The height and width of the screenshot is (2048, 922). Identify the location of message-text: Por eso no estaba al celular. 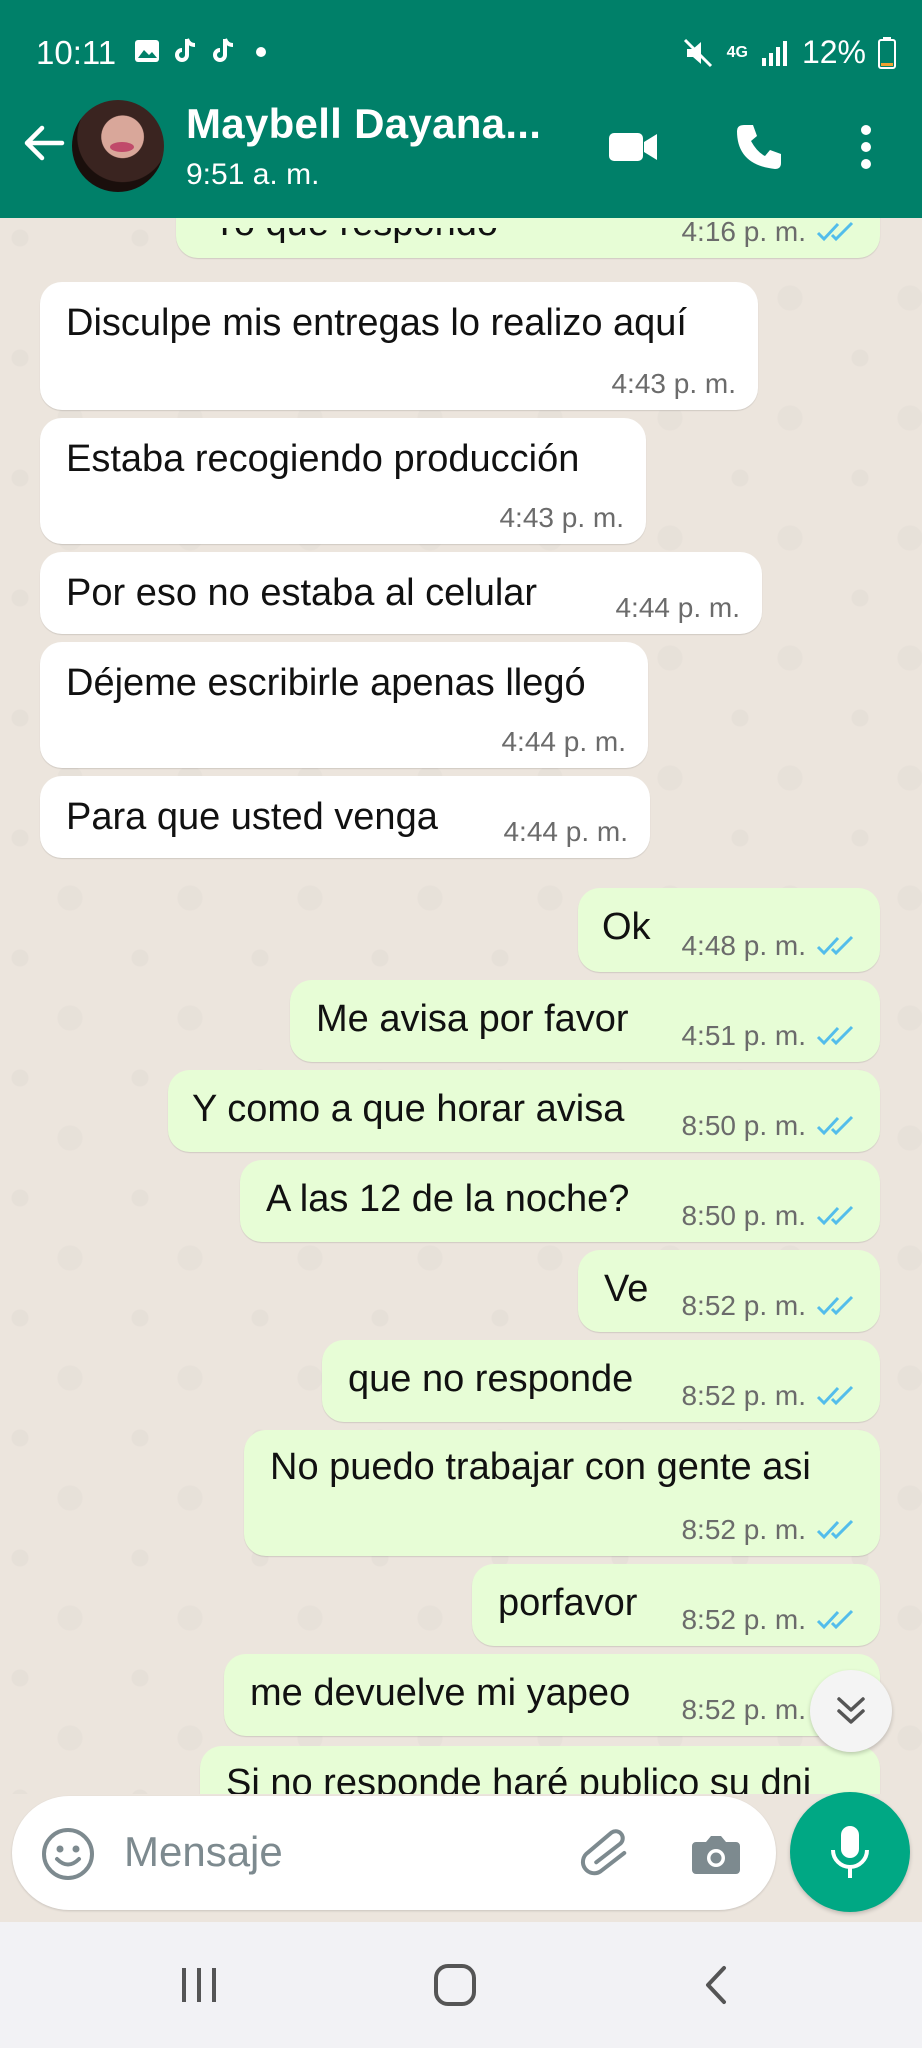
(302, 593).